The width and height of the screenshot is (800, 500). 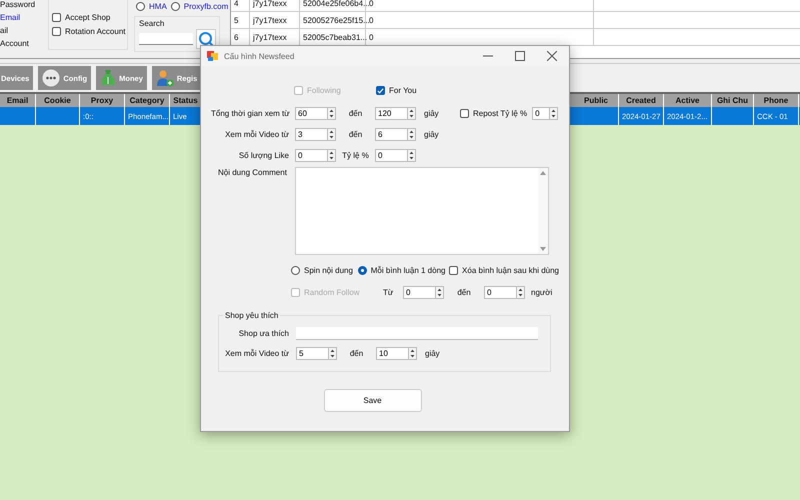 What do you see at coordinates (541, 292) in the screenshot?
I see `unit-label: người` at bounding box center [541, 292].